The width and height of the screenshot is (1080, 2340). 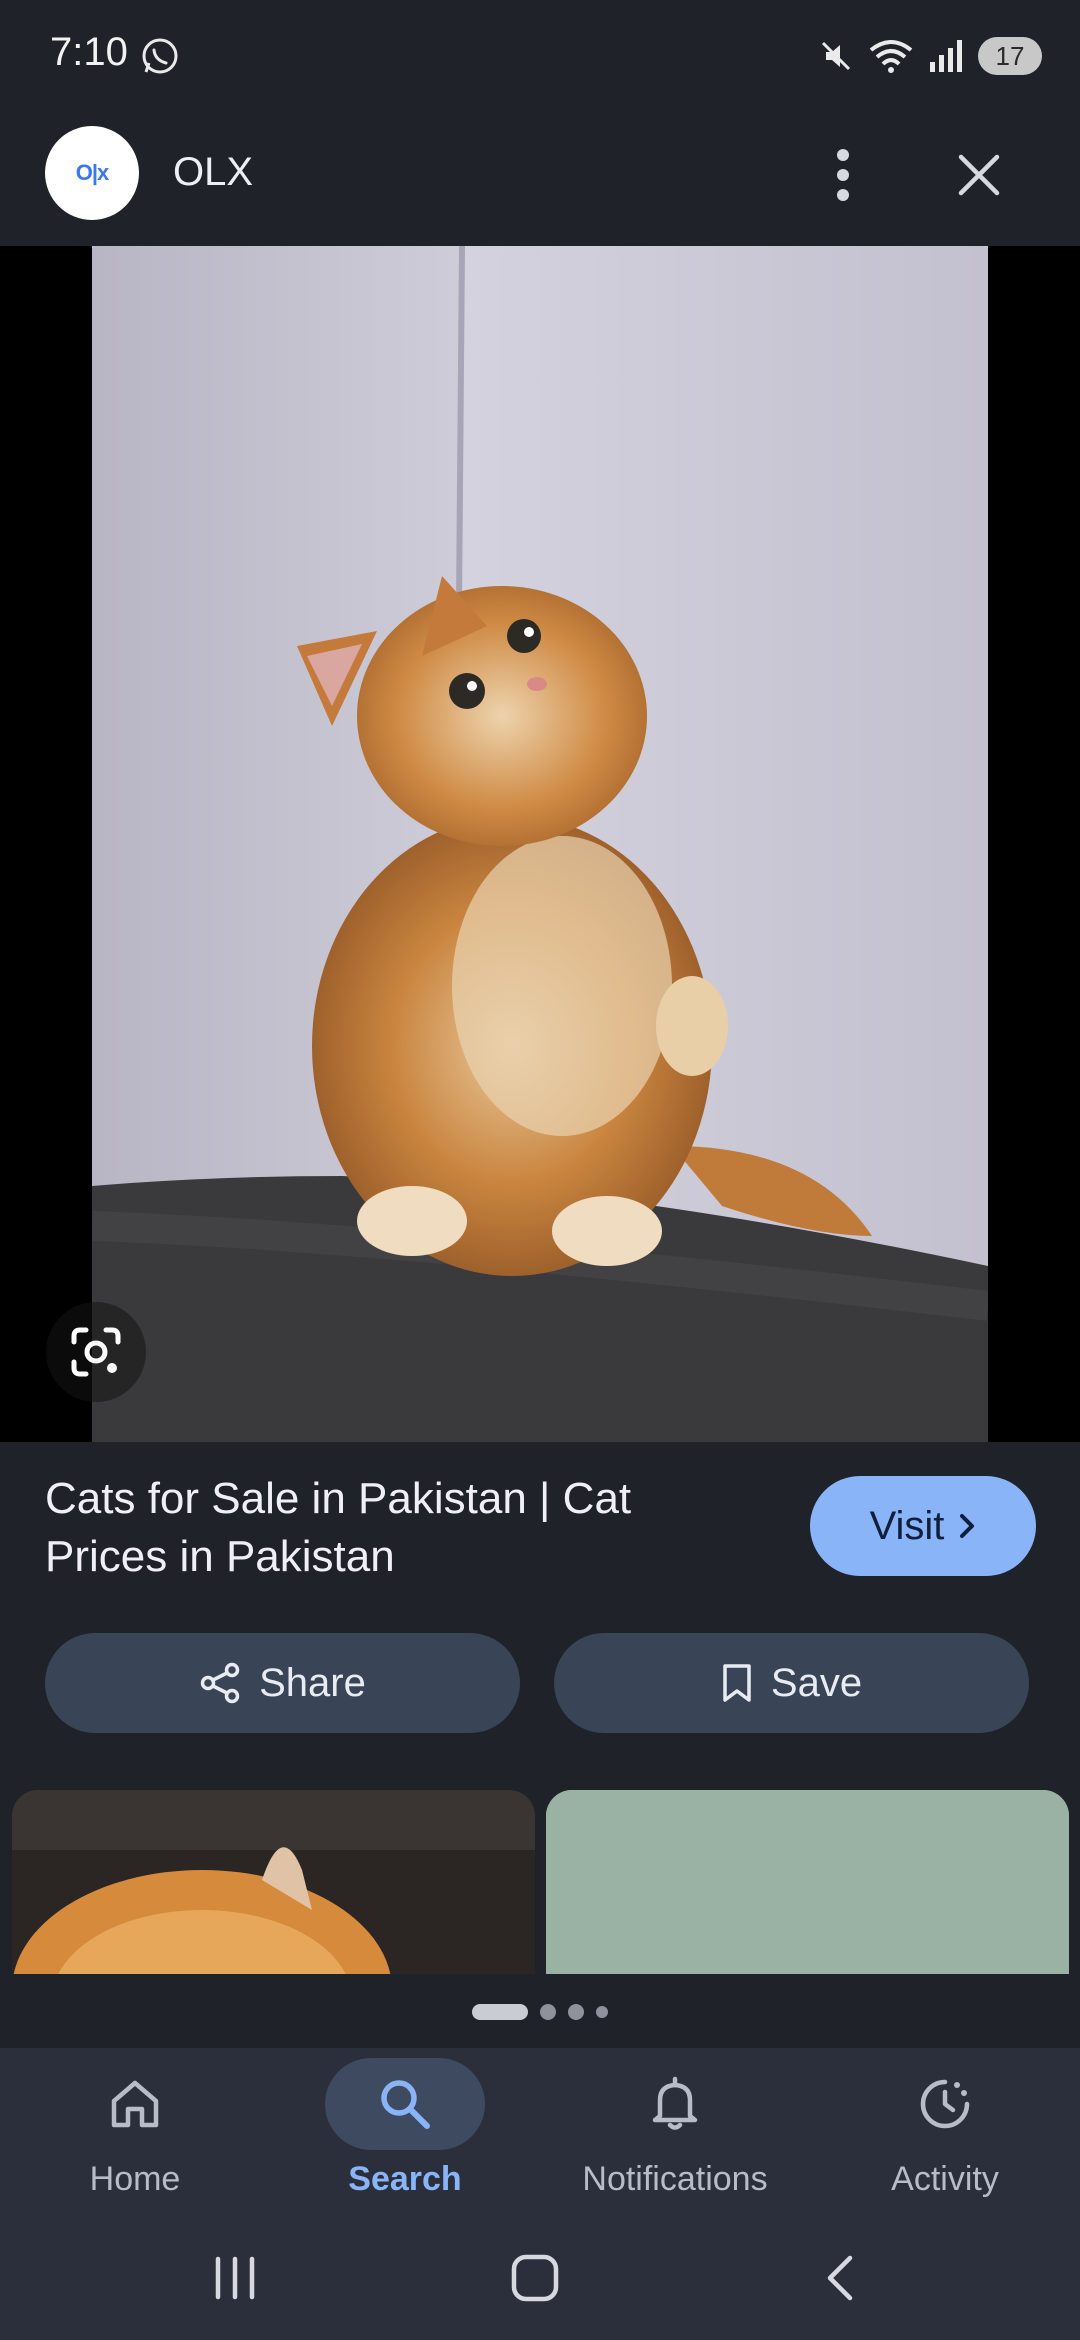 I want to click on activity-icon, so click(x=945, y=2104).